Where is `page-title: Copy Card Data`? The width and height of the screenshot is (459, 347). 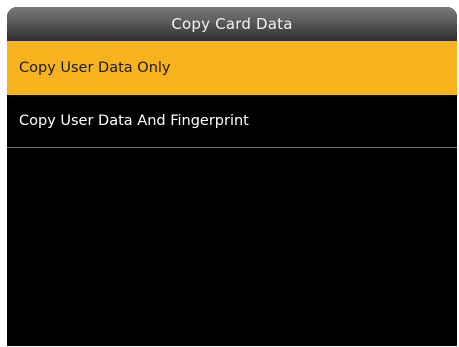 page-title: Copy Card Data is located at coordinates (232, 24).